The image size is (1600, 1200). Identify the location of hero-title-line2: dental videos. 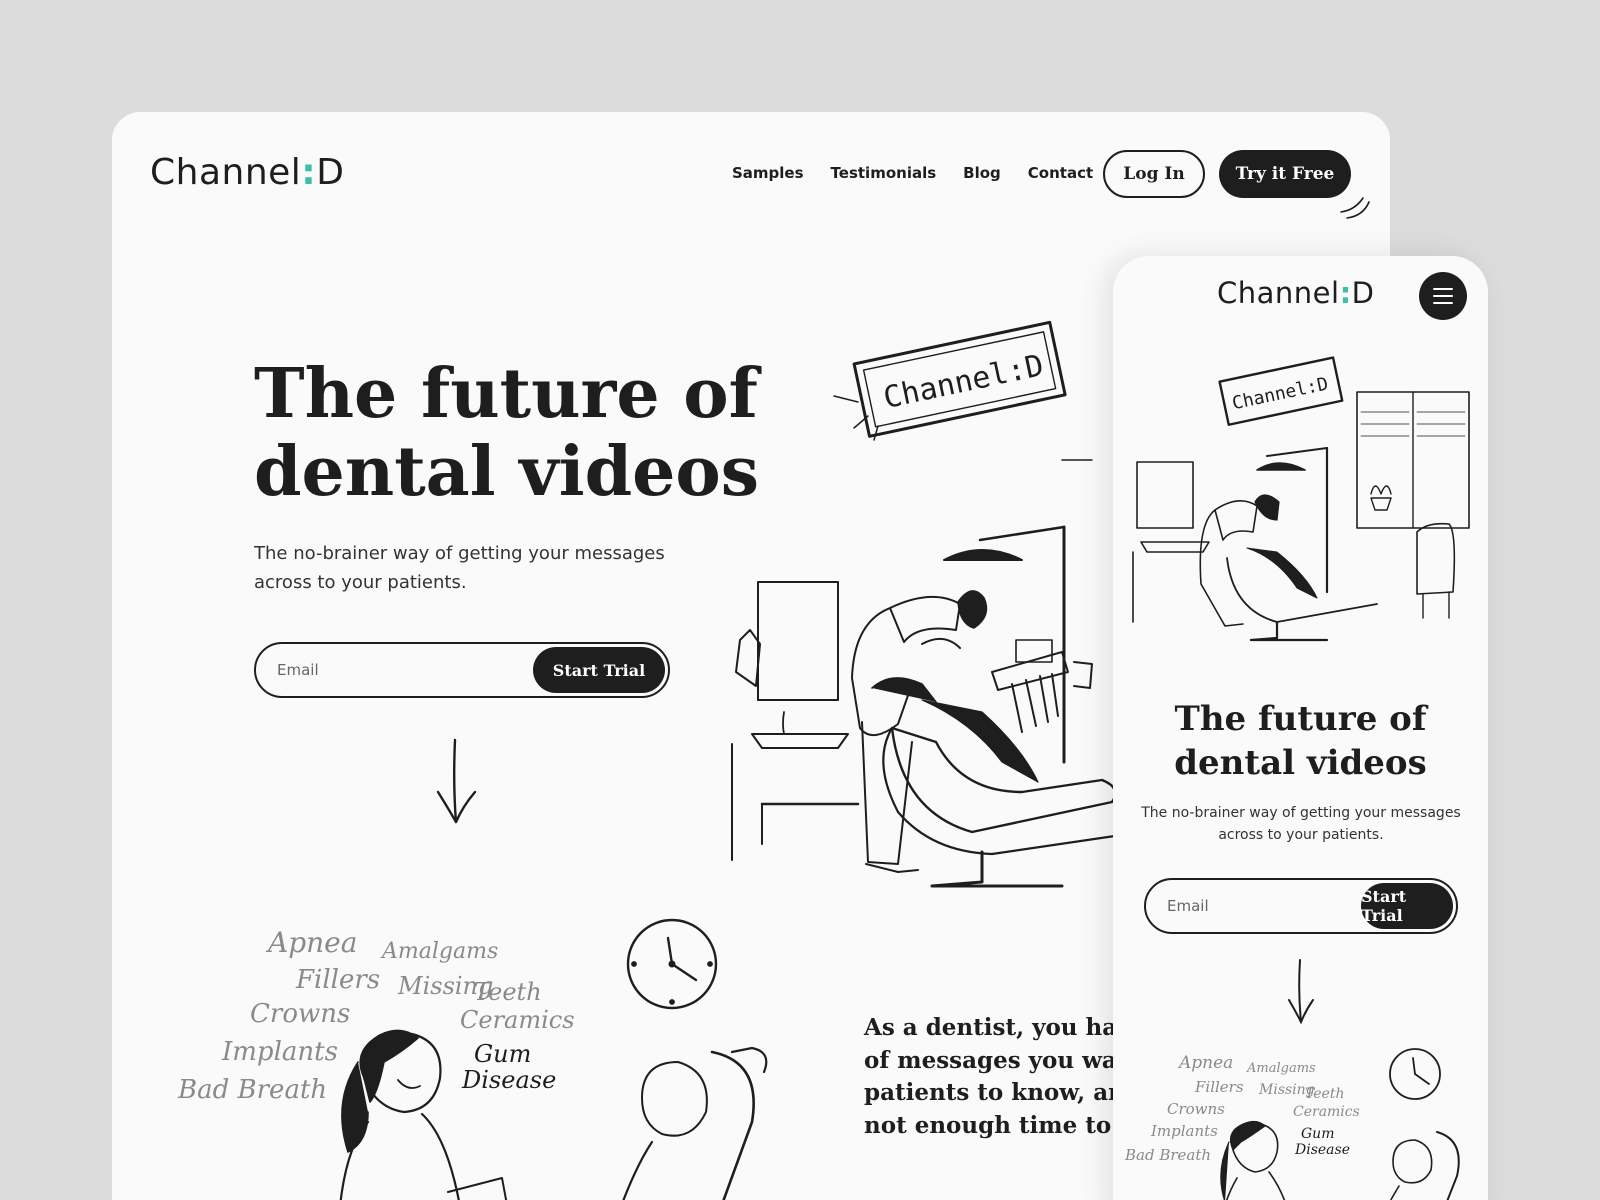
(507, 471).